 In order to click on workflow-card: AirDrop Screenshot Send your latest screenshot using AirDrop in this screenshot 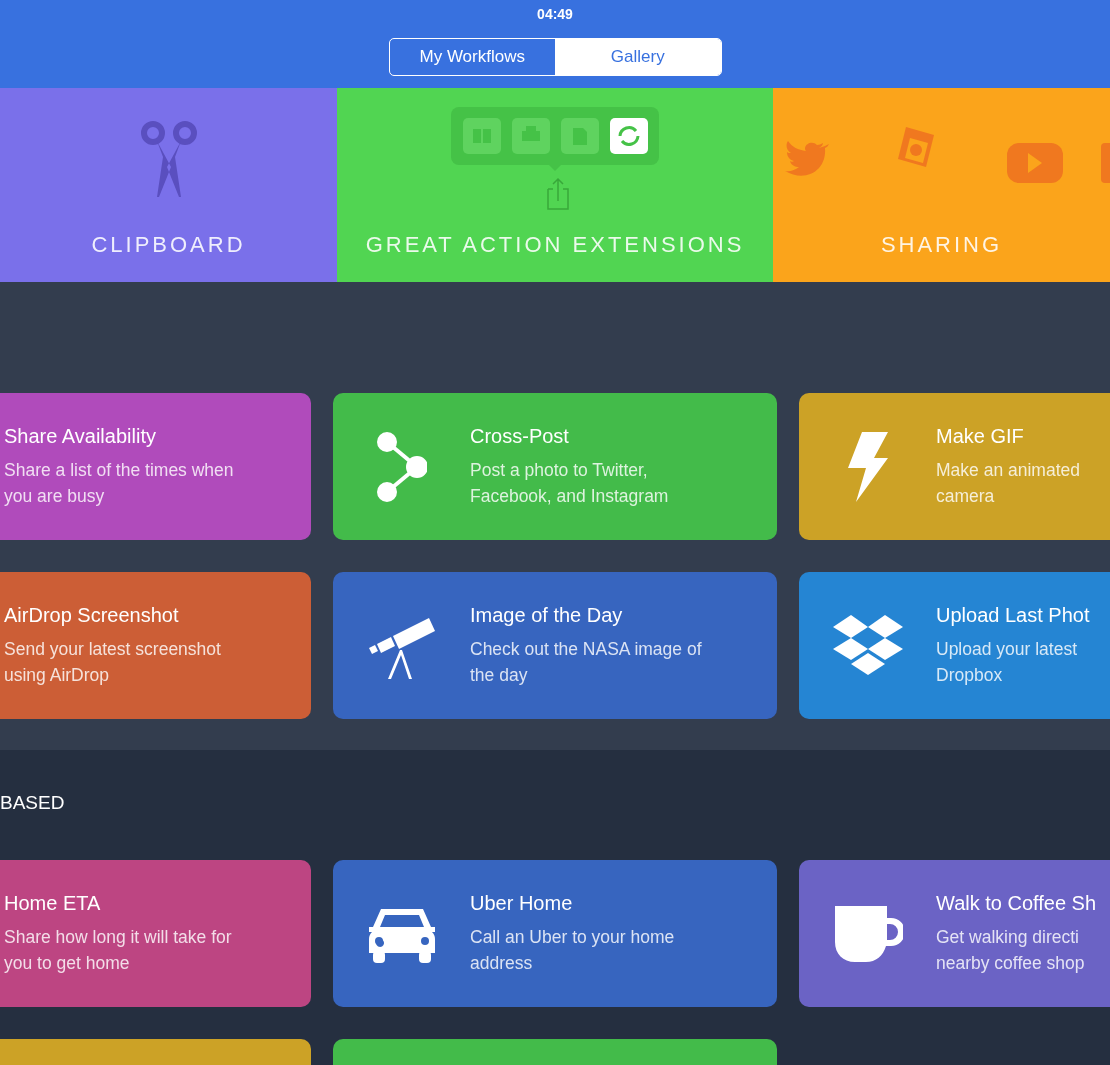, I will do `click(155, 645)`.